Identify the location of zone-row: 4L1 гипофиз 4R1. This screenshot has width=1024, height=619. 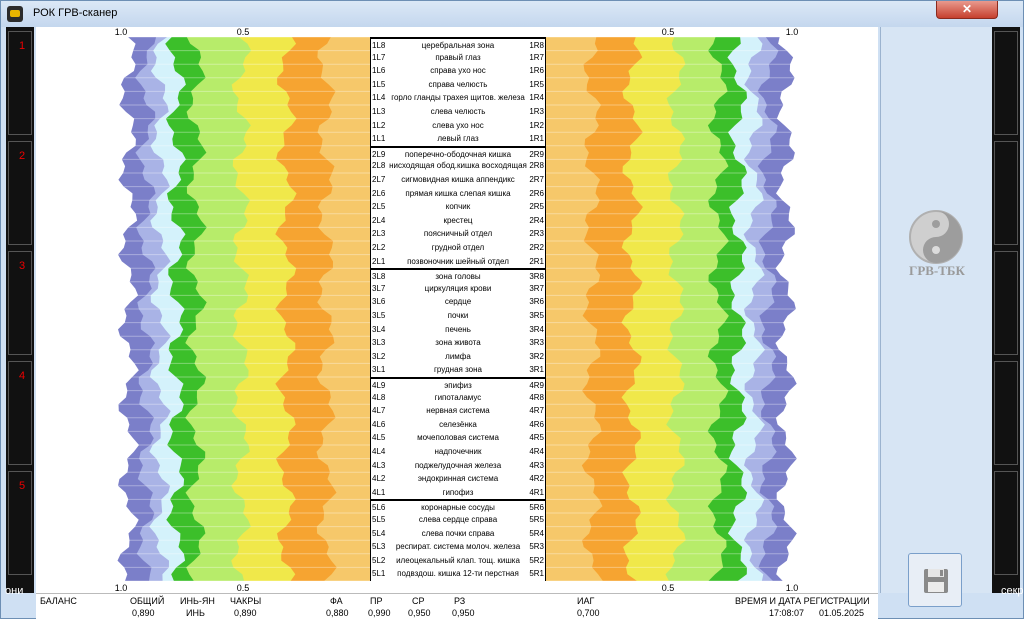
(458, 492).